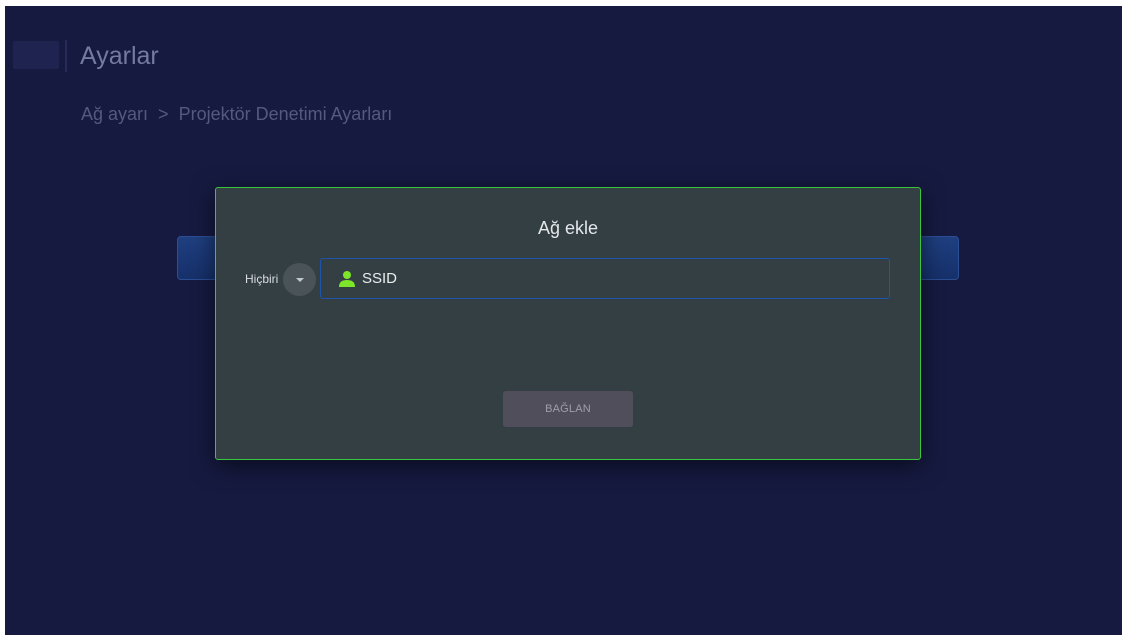  Describe the element at coordinates (261, 279) in the screenshot. I see `security-type-label: Hiçbiri` at that location.